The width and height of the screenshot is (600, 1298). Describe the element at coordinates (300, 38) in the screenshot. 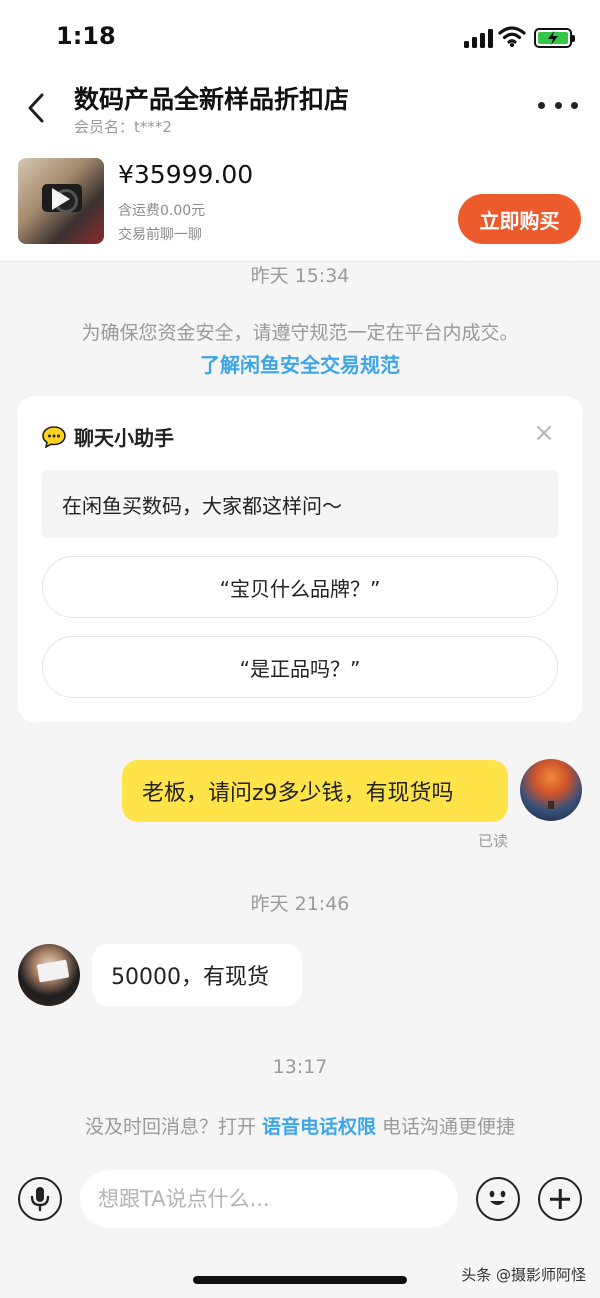

I see `status-bar: 1:18` at that location.